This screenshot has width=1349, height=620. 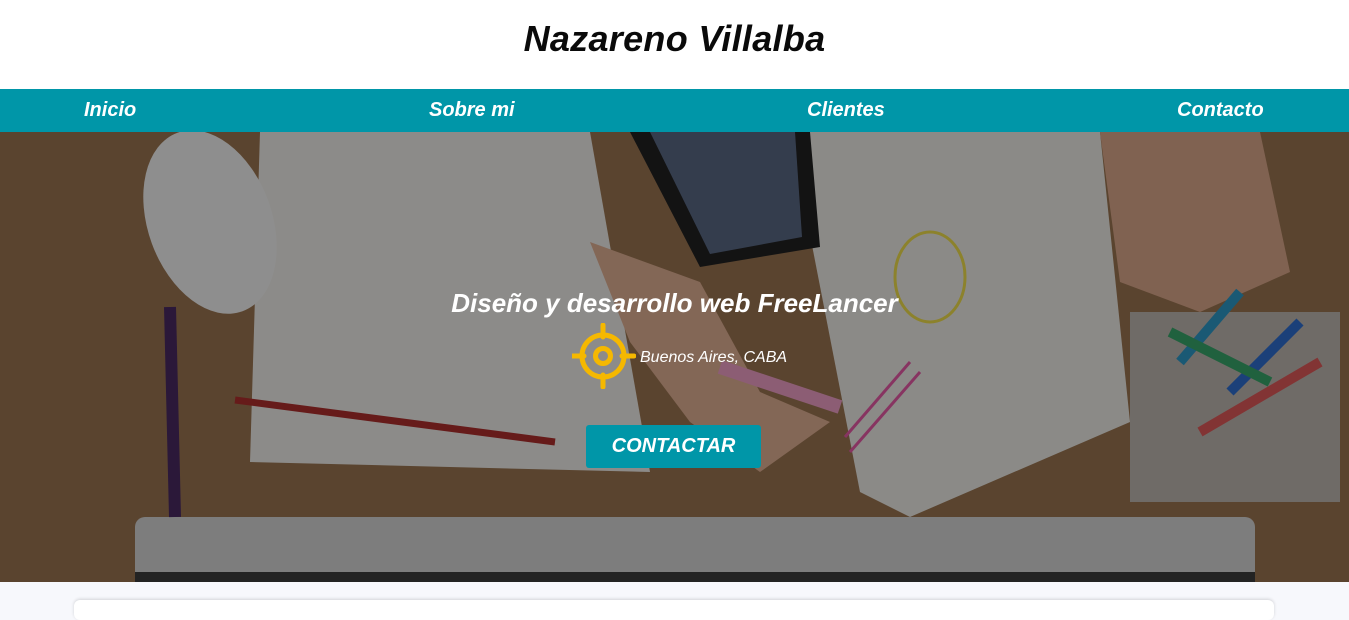 I want to click on nav-item-clientes: Clientes, so click(x=846, y=110).